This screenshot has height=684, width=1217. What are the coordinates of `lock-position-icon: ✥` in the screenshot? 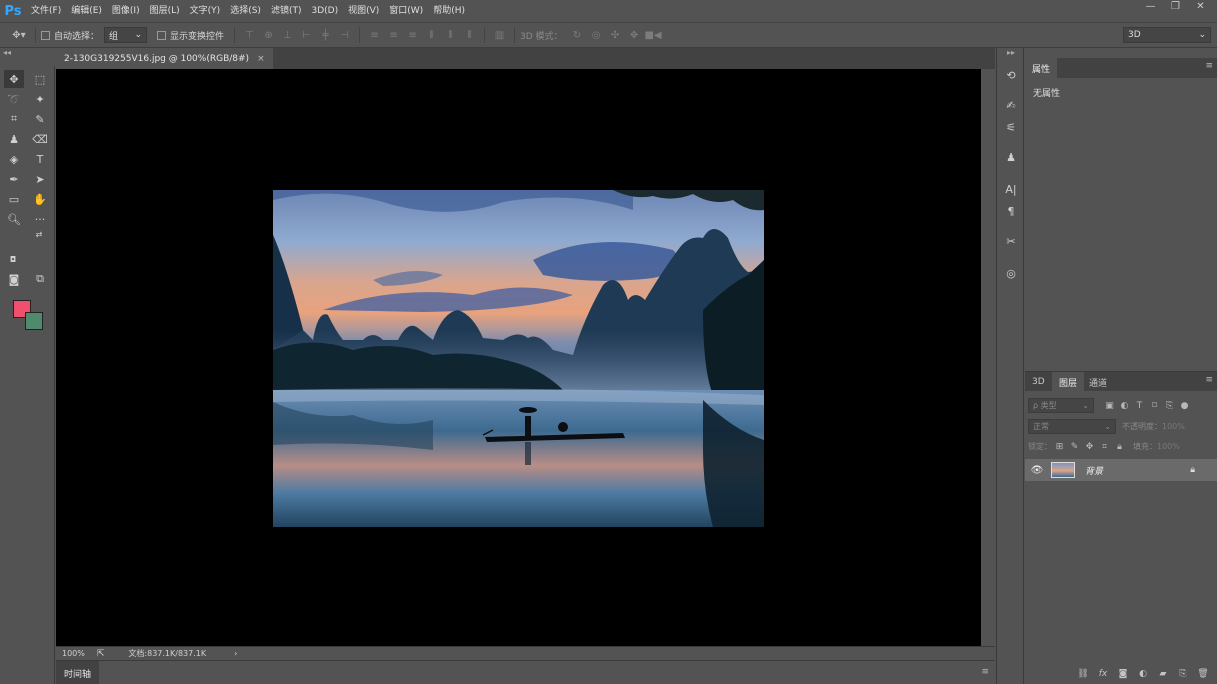 It's located at (1089, 446).